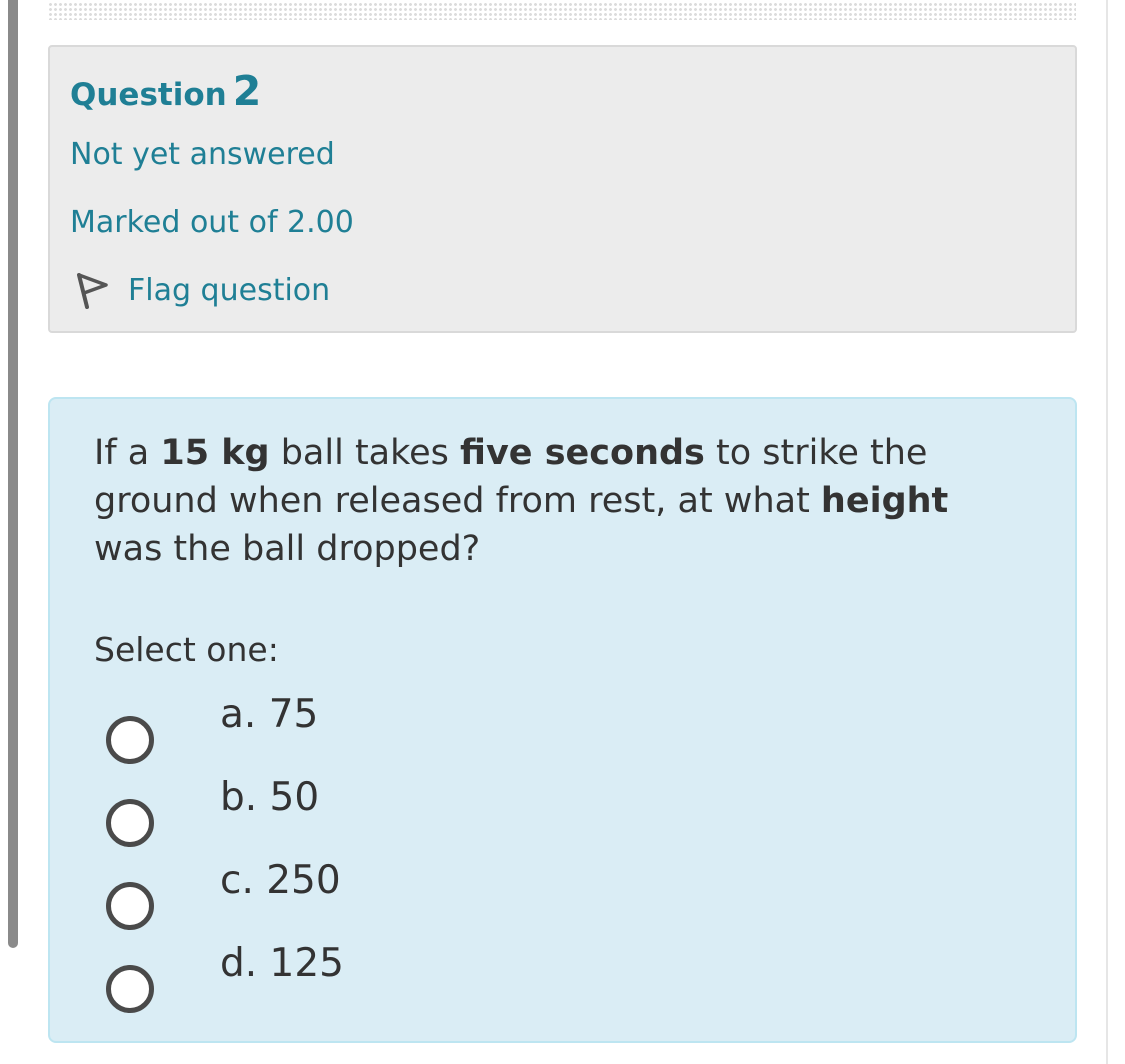  I want to click on answer-option-c: c. 250, so click(406, 896).